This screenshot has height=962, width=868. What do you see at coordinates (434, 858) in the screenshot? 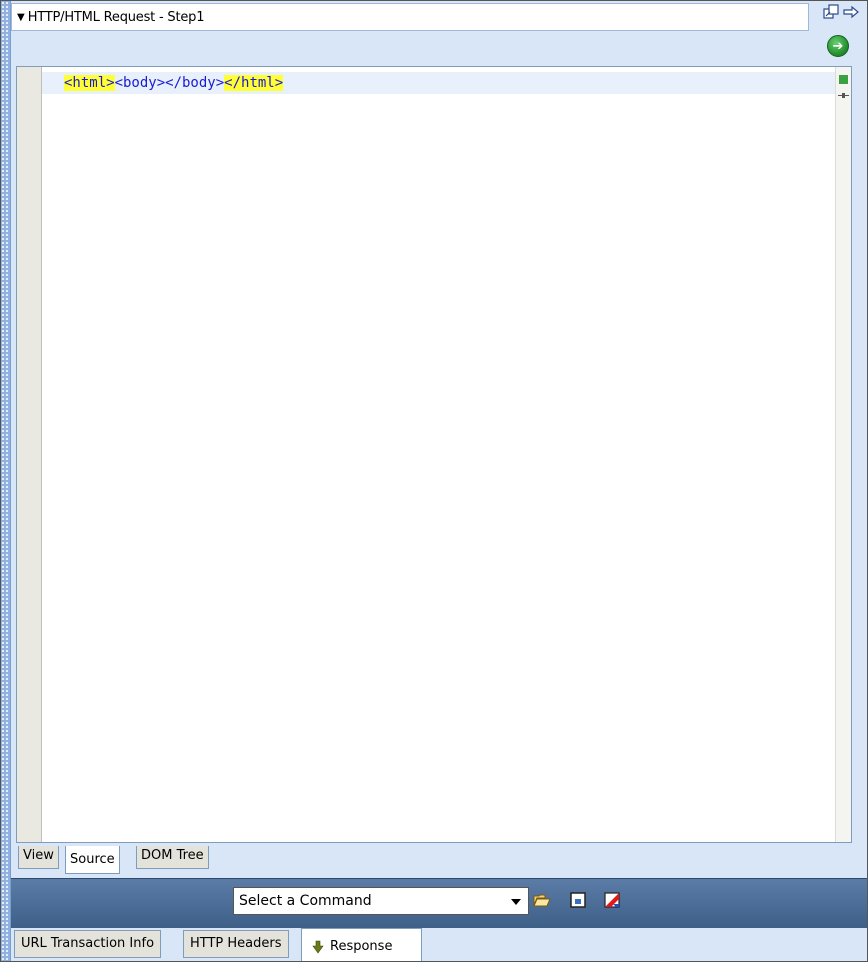
I see `view-tabs: View Source DOM Tree` at bounding box center [434, 858].